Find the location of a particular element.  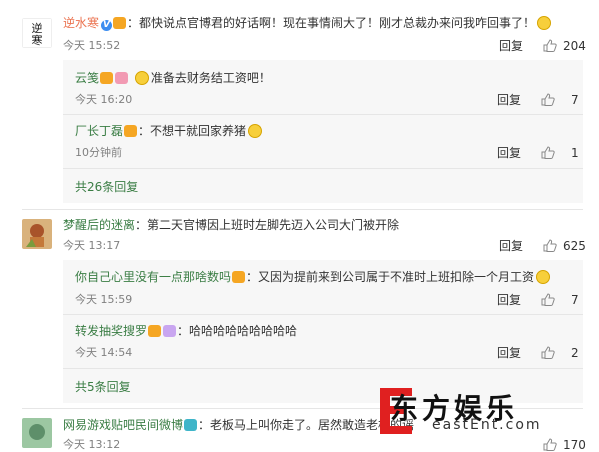

comment-time: 今天 15:52 is located at coordinates (92, 45).